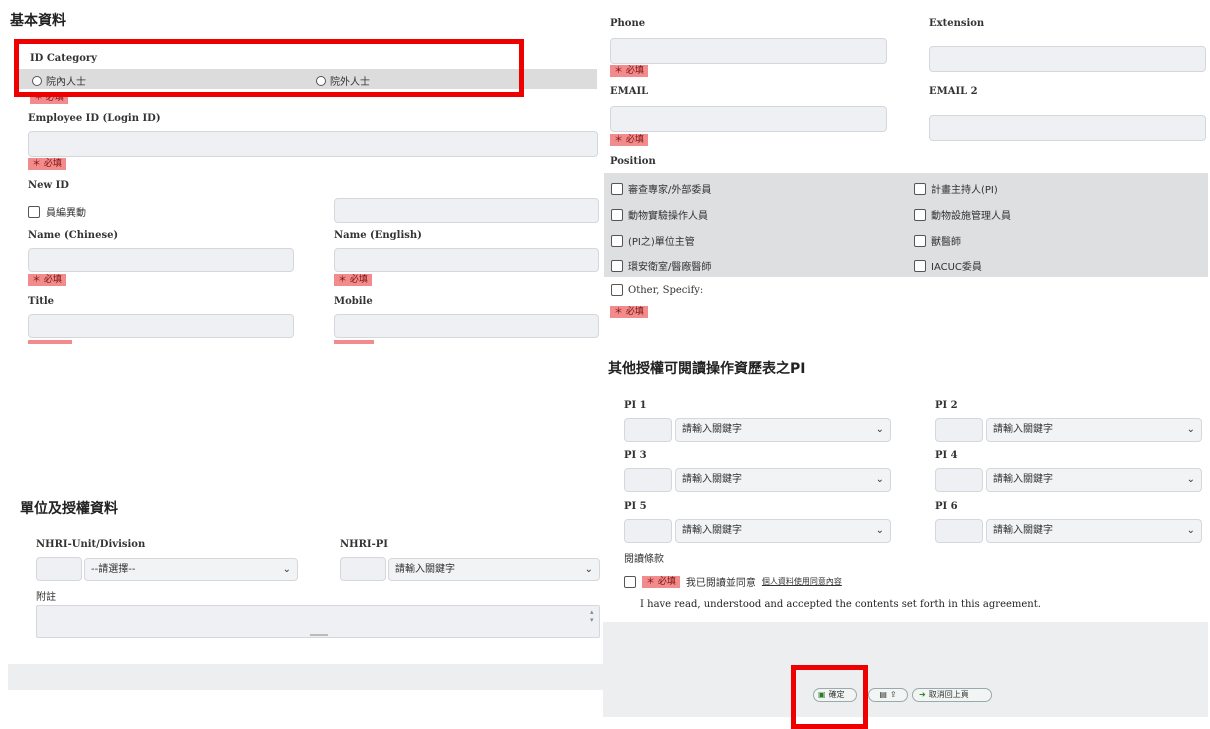 This screenshot has height=729, width=1210. What do you see at coordinates (1067, 59) in the screenshot?
I see `extension-input` at bounding box center [1067, 59].